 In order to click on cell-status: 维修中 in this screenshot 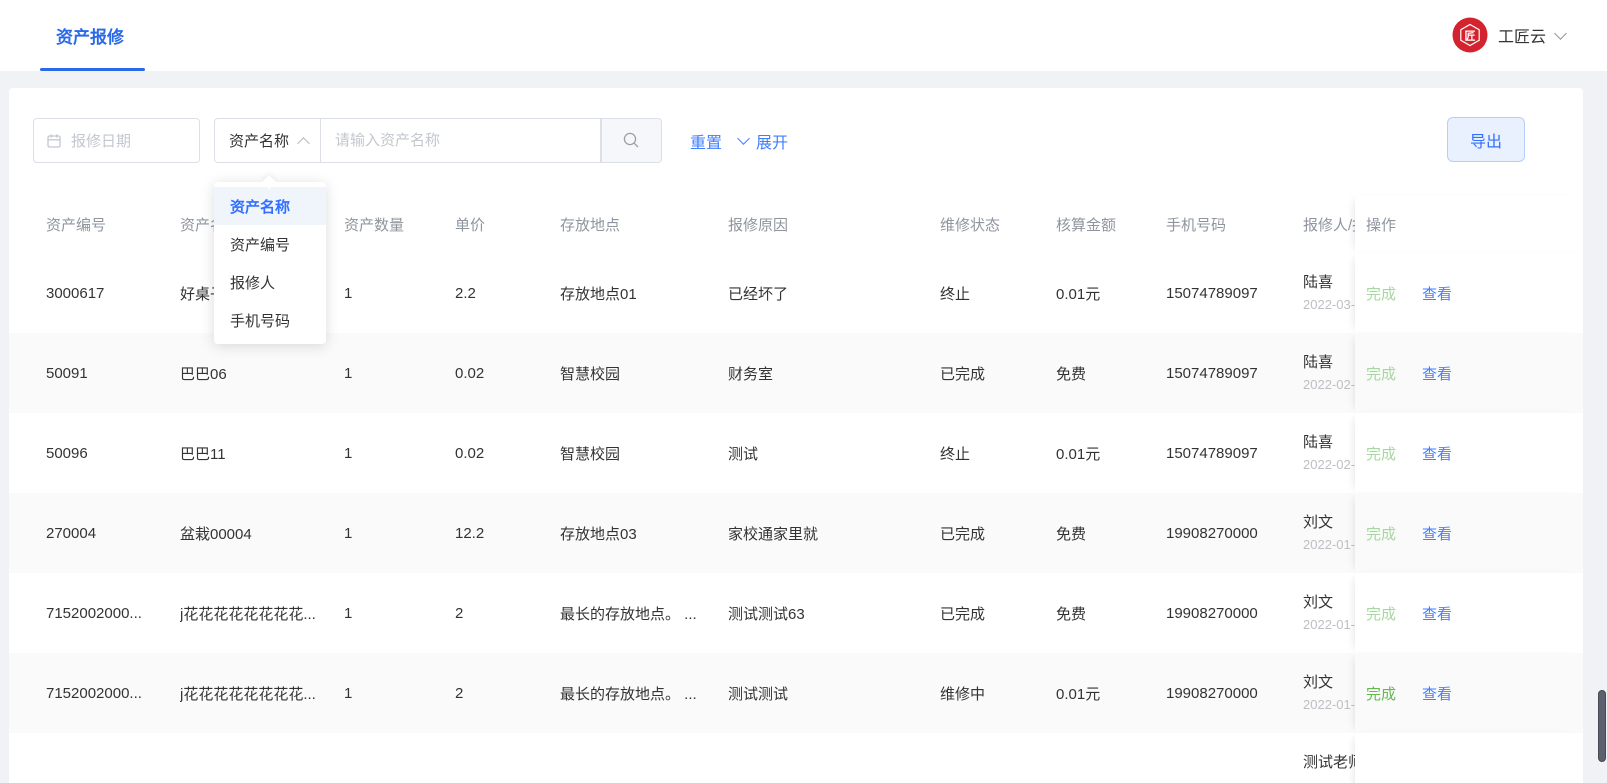, I will do `click(963, 694)`.